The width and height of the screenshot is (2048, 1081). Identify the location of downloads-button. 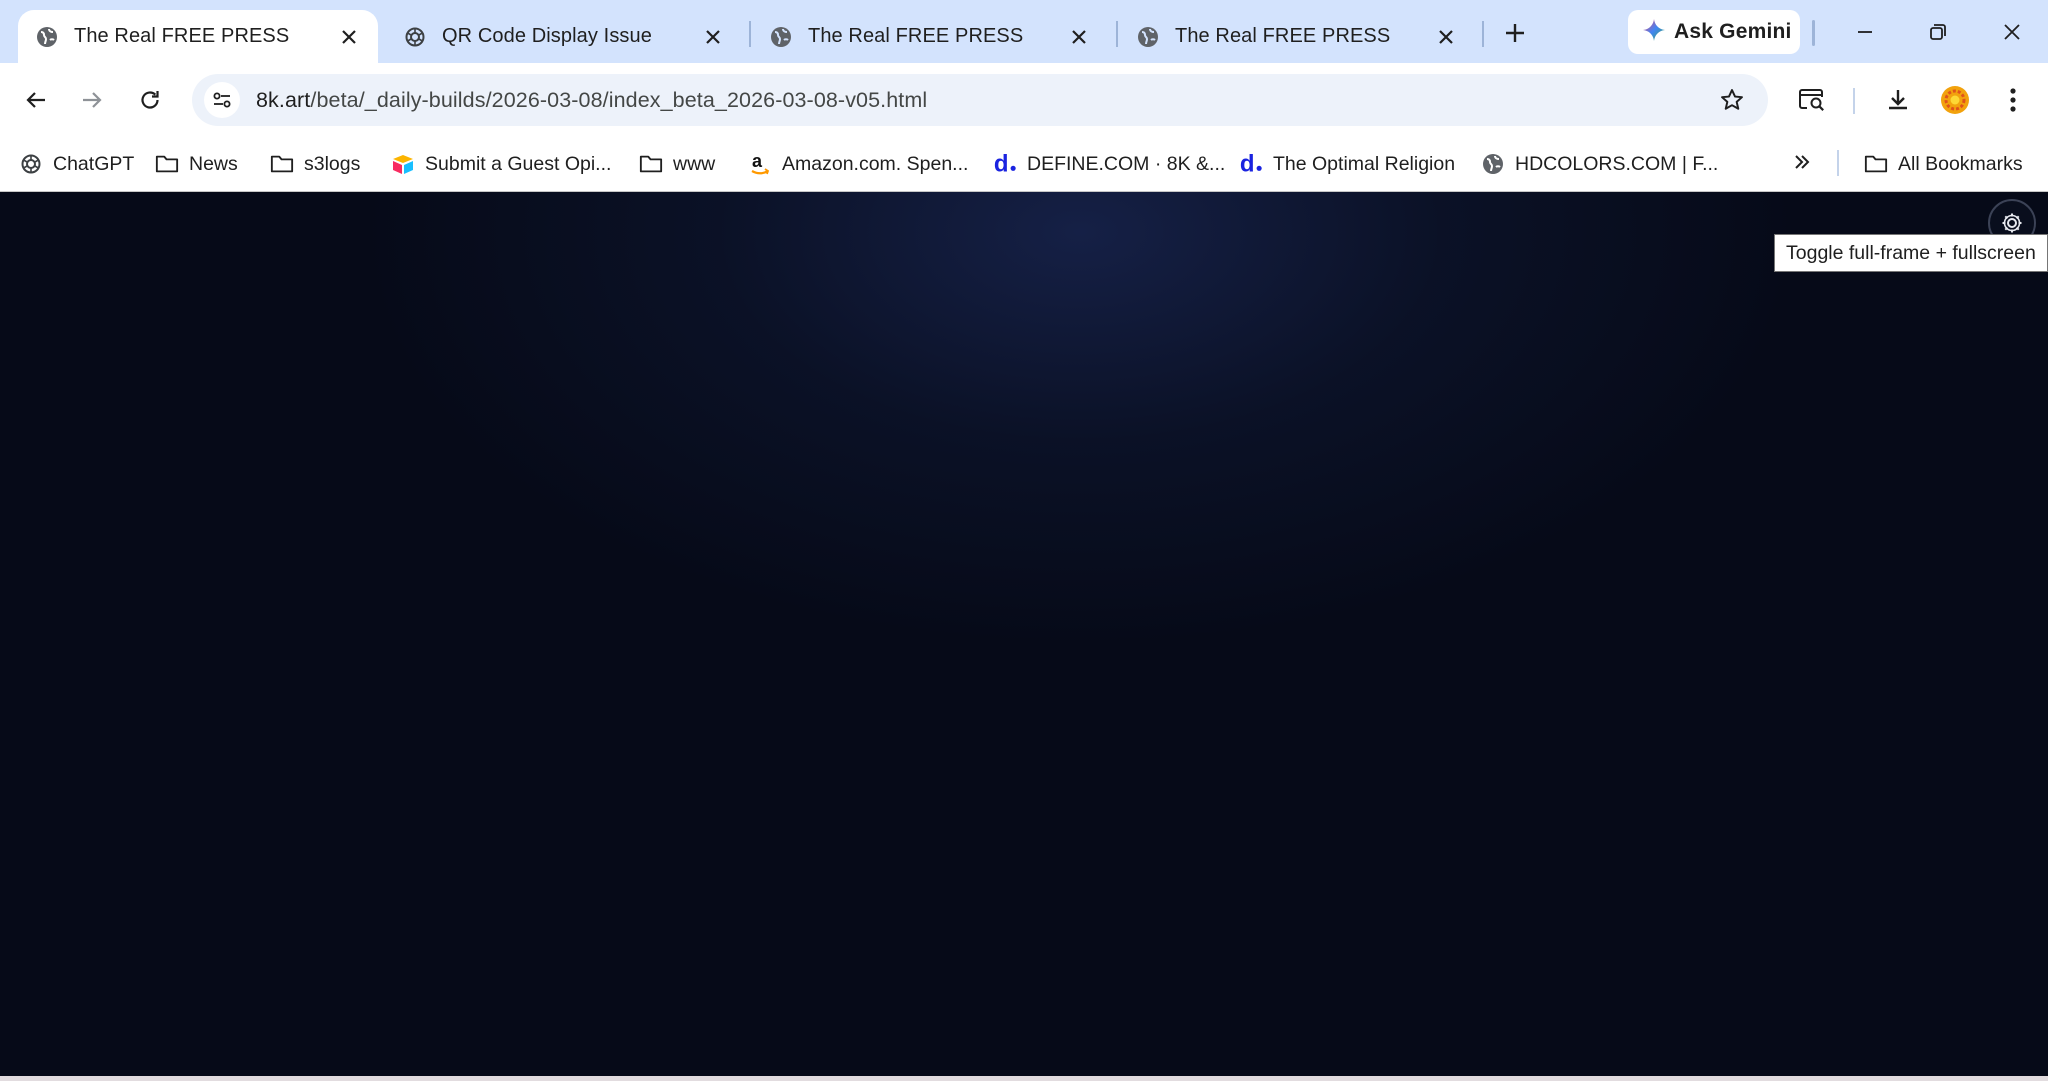
(1898, 100).